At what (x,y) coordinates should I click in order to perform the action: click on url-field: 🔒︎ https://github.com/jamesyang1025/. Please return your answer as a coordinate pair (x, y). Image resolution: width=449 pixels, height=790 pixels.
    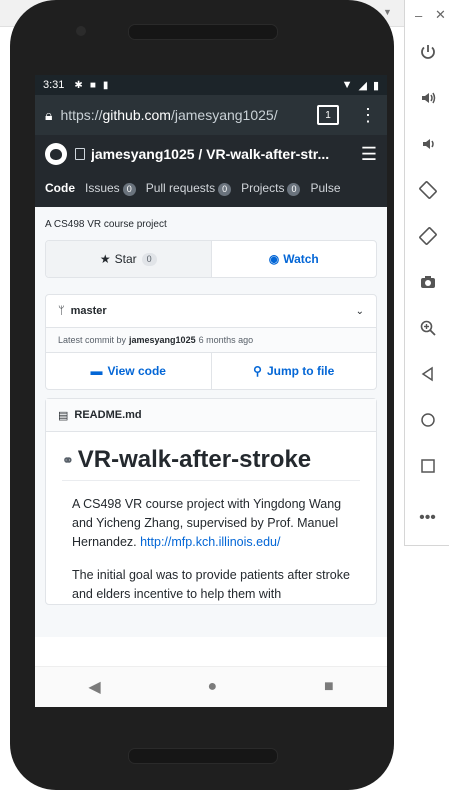
    Looking at the image, I should click on (173, 115).